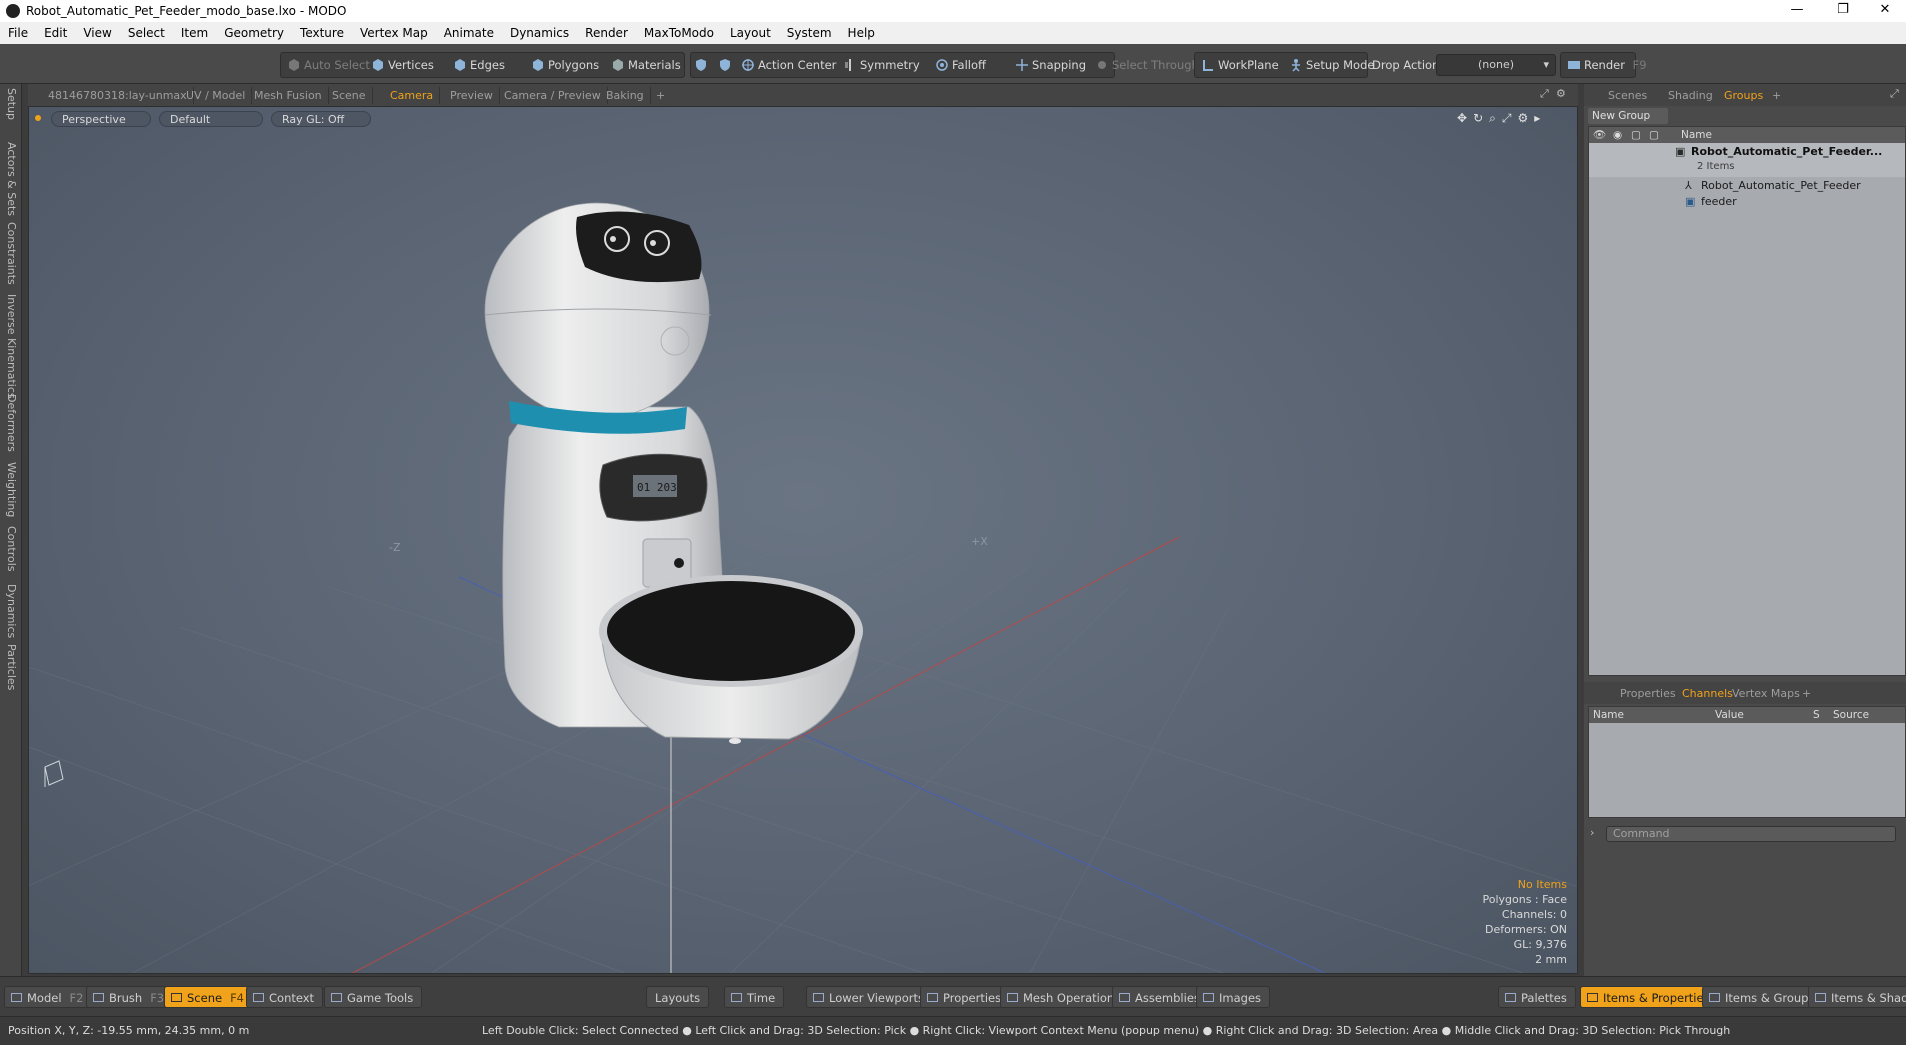 This screenshot has height=1045, width=1906. Describe the element at coordinates (176, 997) in the screenshot. I see `scene-grid-icon` at that location.